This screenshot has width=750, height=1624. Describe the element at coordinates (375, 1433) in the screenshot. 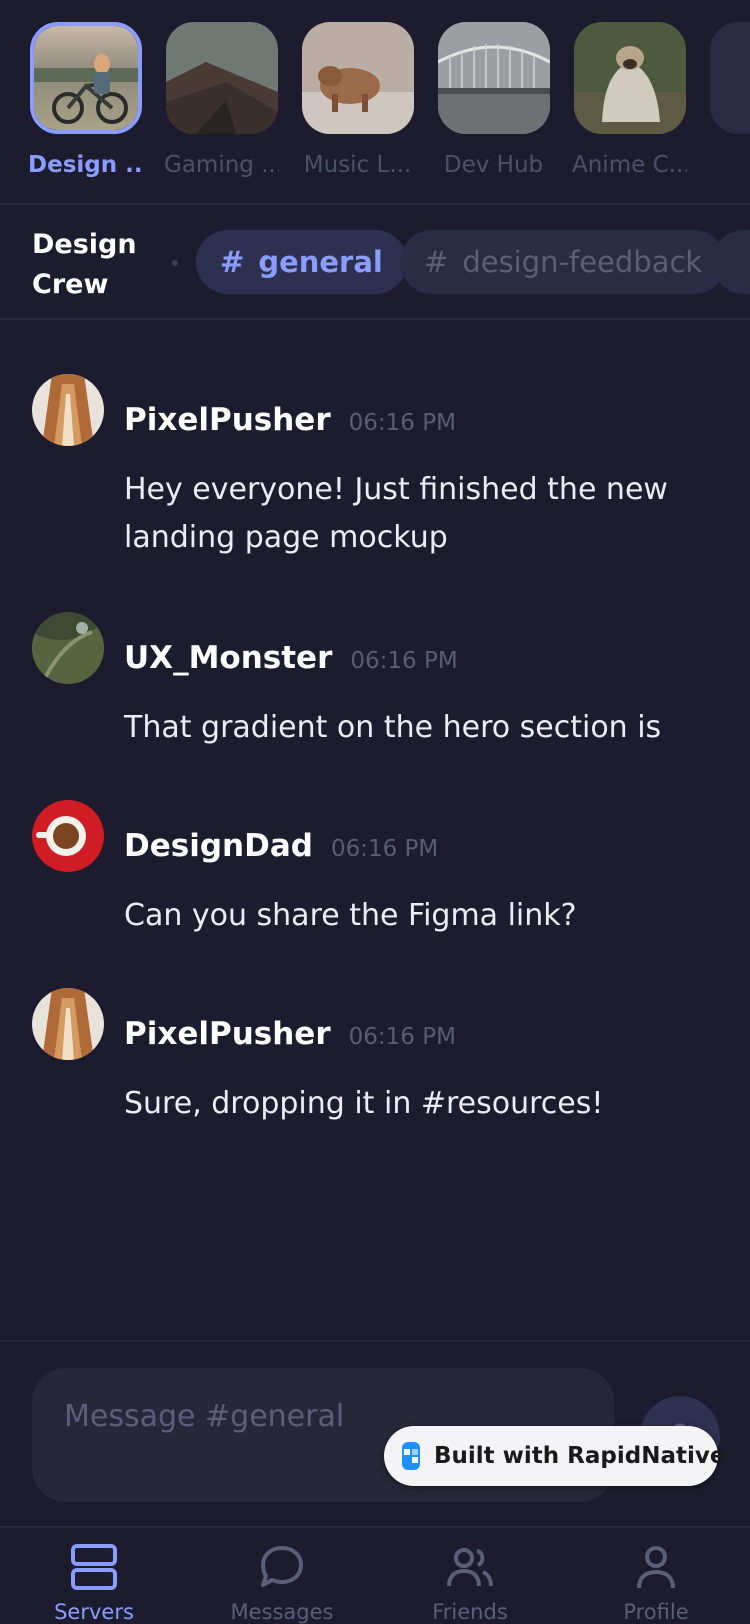

I see `message-composer: Built with RapidNative` at that location.